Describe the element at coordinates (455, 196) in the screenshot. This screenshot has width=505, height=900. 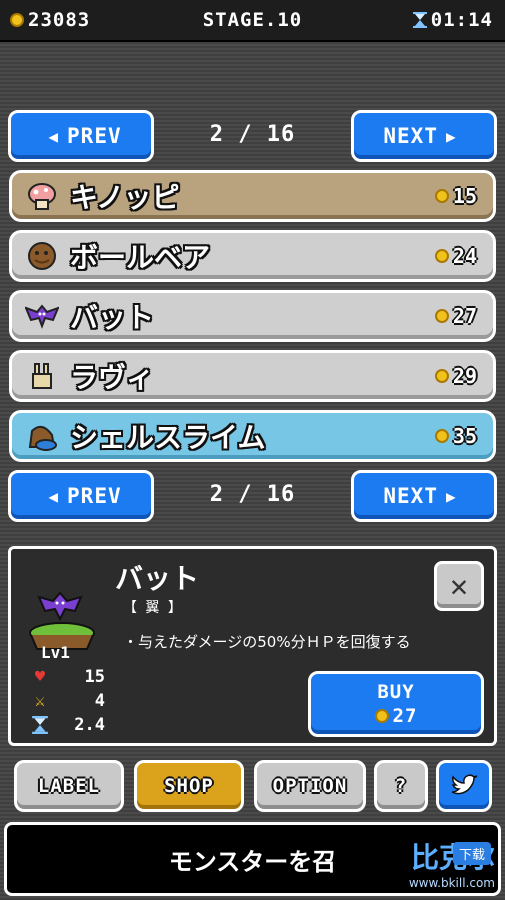
I see `item-price: 15` at that location.